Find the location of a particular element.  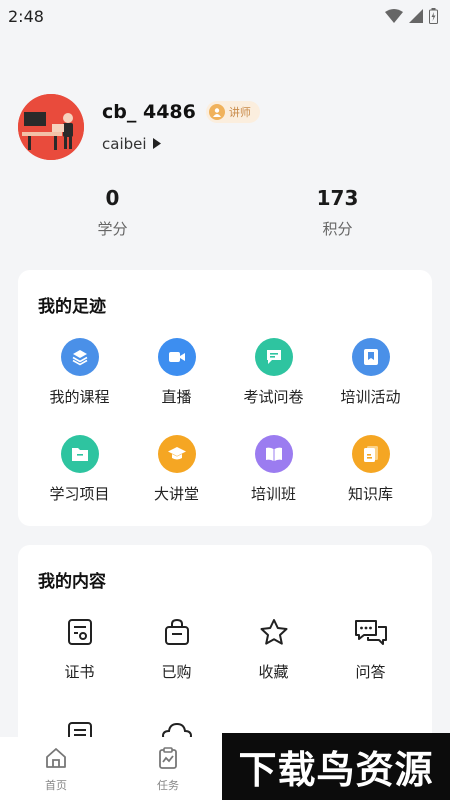

layers-icon is located at coordinates (79, 357).